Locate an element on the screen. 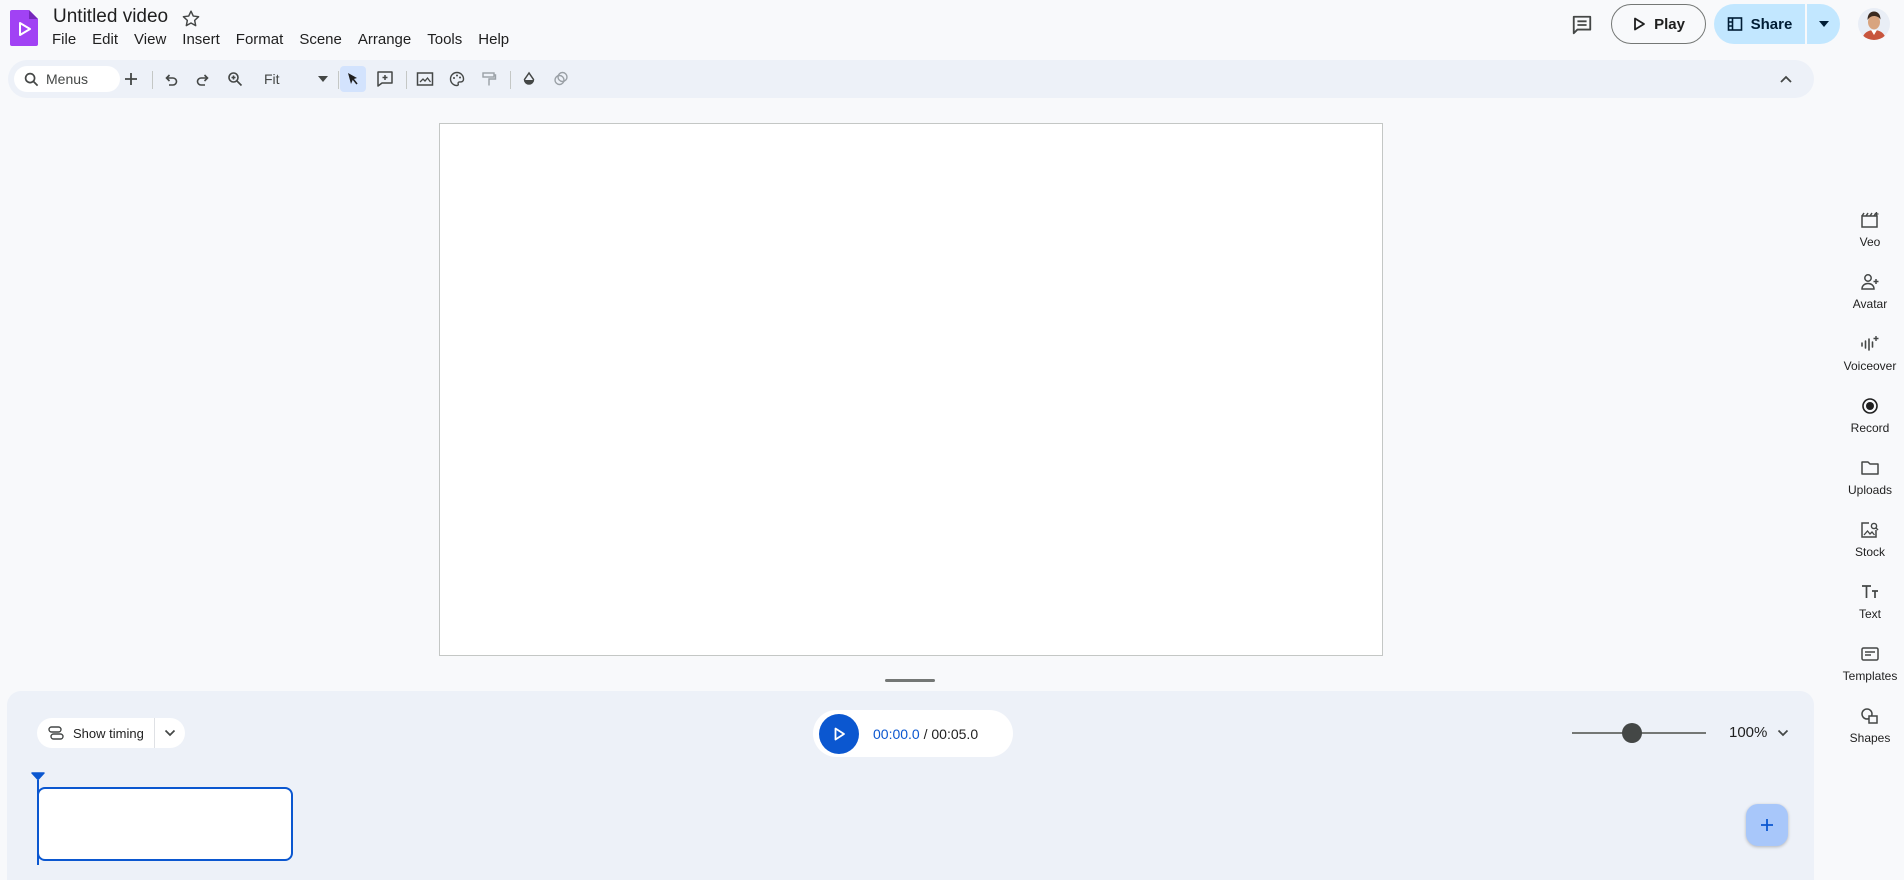 The width and height of the screenshot is (1904, 880). menu-edit: Edit is located at coordinates (105, 40).